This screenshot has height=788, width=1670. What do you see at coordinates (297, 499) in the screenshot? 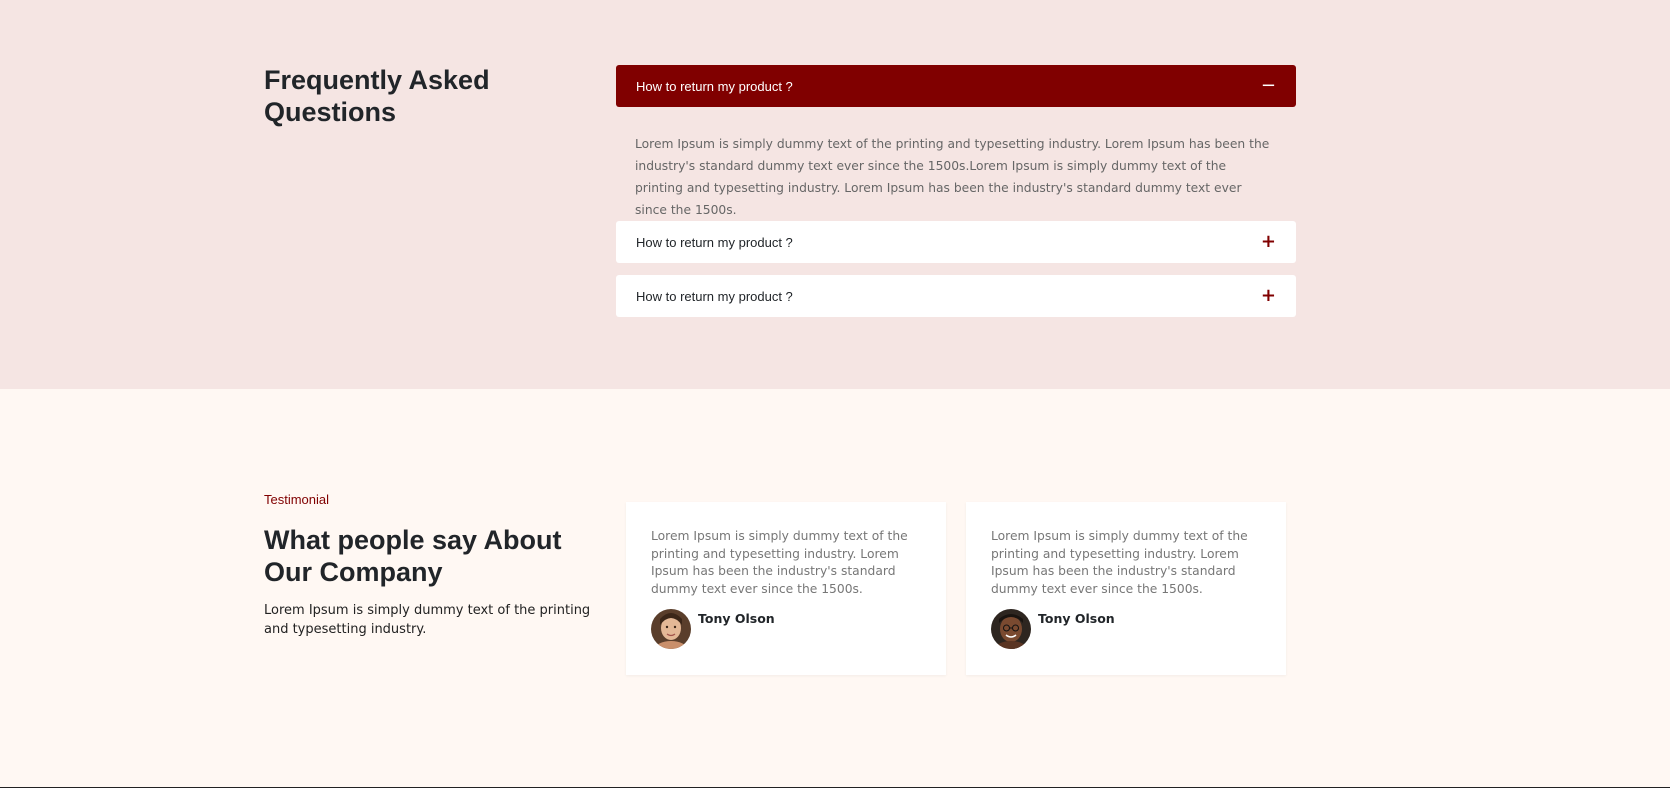
I see `testimonial-tag: Testimonial` at bounding box center [297, 499].